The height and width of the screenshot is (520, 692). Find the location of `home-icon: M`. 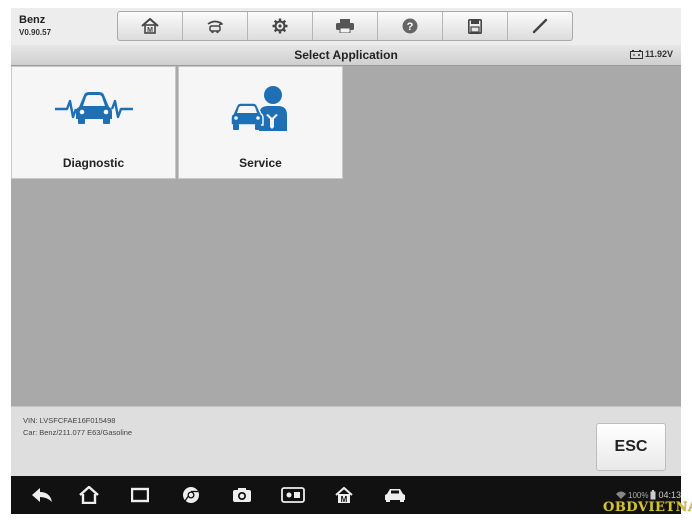

home-icon: M is located at coordinates (150, 26).